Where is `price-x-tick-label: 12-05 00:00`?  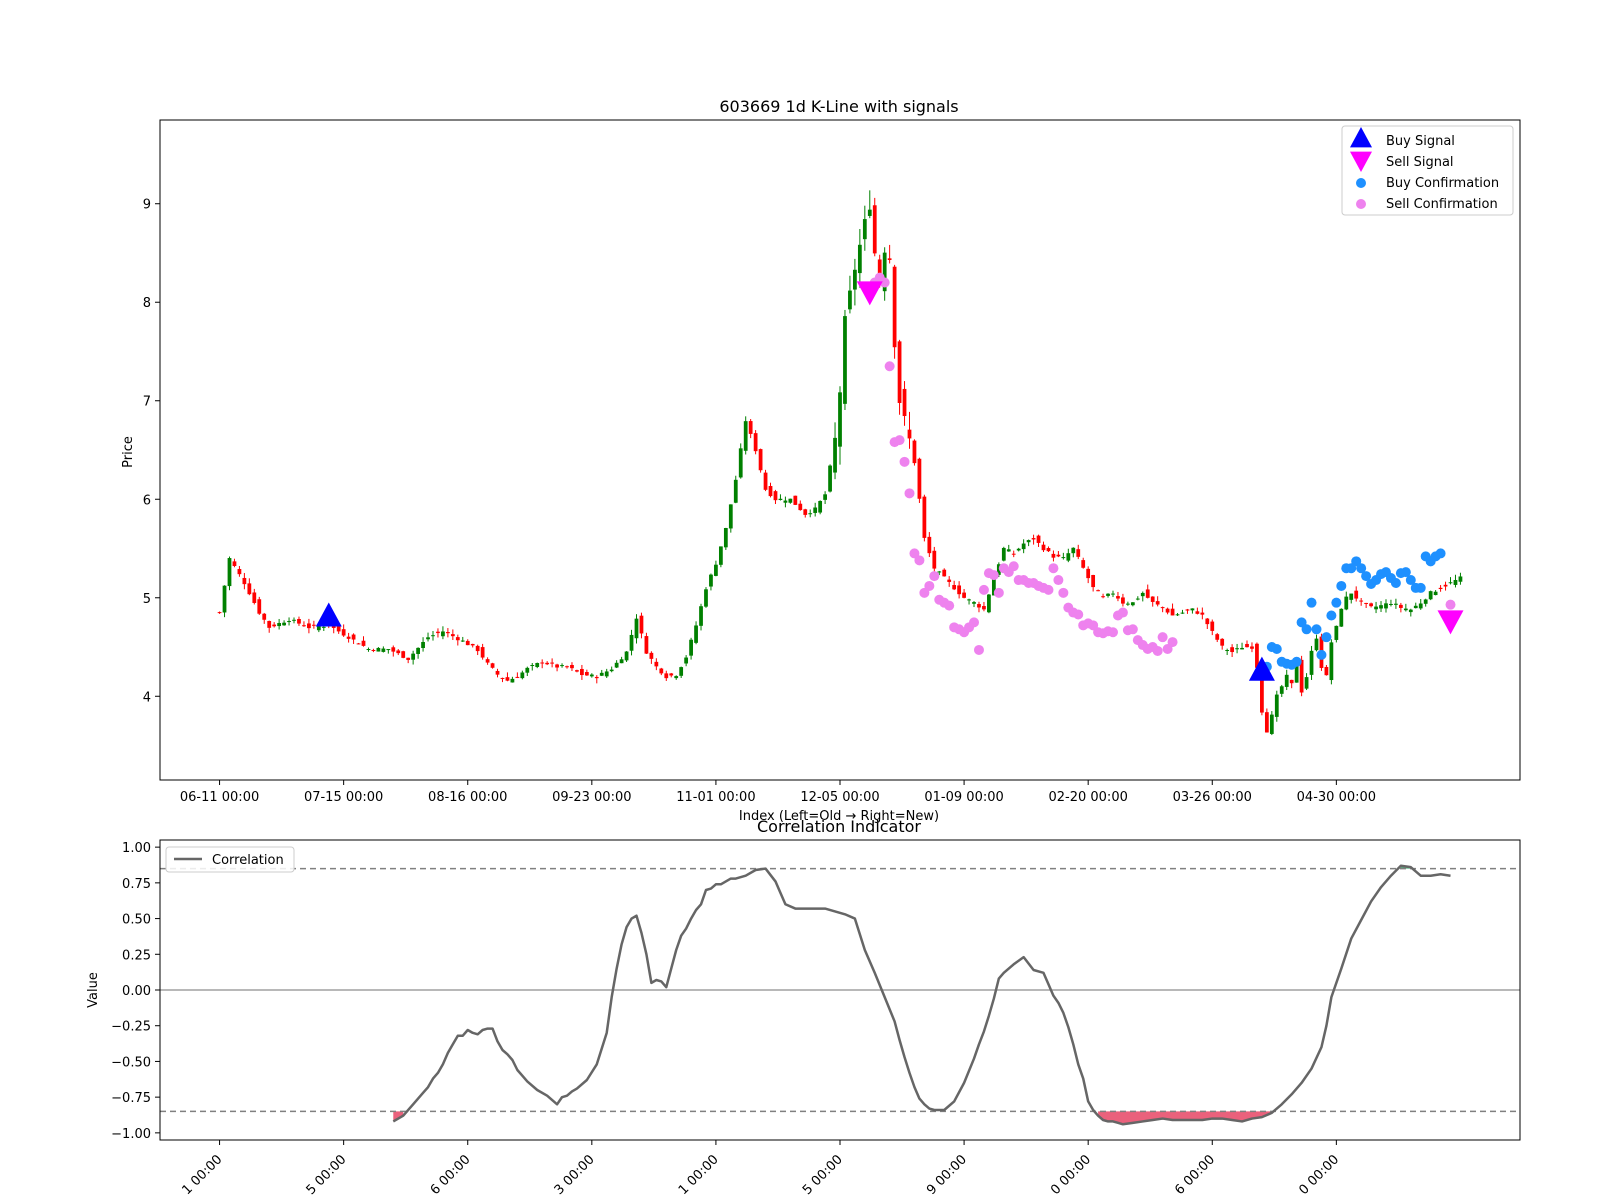 price-x-tick-label: 12-05 00:00 is located at coordinates (839, 797).